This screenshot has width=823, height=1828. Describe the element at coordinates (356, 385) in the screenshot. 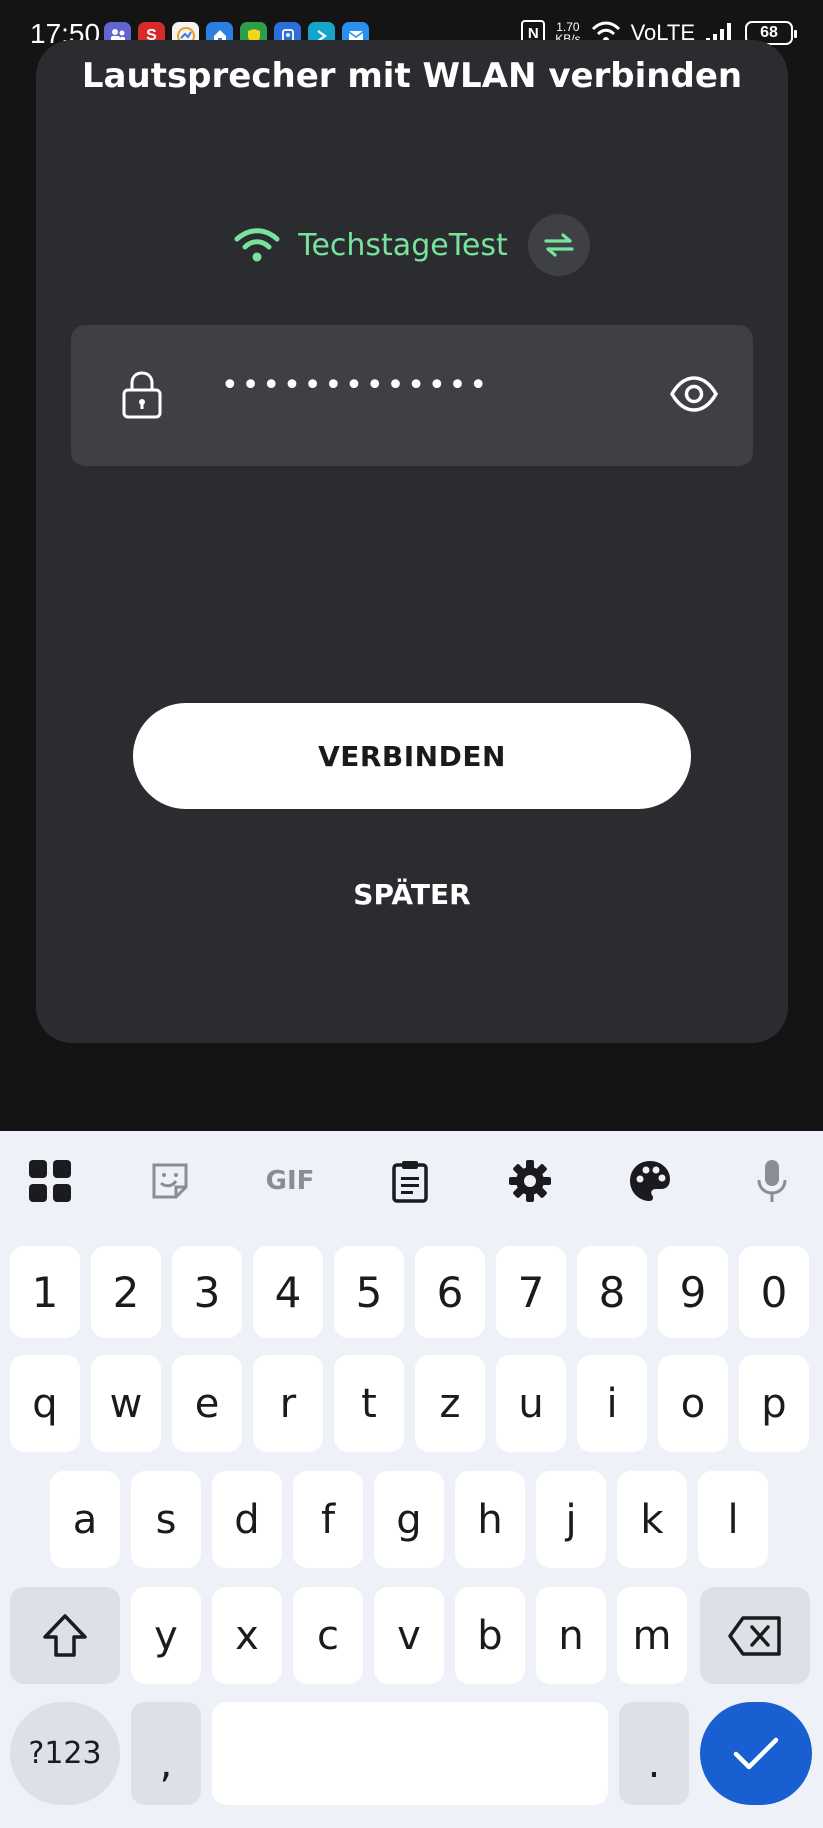

I see `password-value: •••••••••••••` at that location.